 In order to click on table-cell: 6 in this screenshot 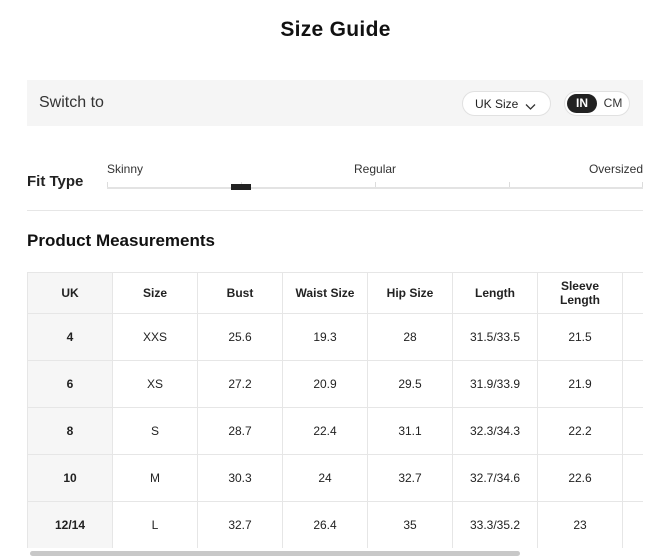, I will do `click(70, 384)`.